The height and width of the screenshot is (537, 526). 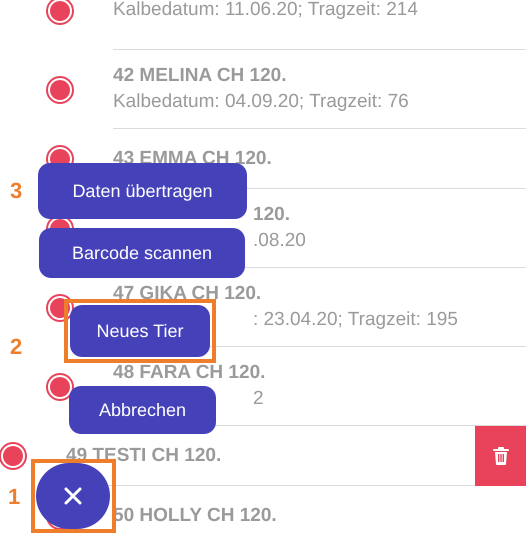 What do you see at coordinates (259, 399) in the screenshot?
I see `animal-details: 2` at bounding box center [259, 399].